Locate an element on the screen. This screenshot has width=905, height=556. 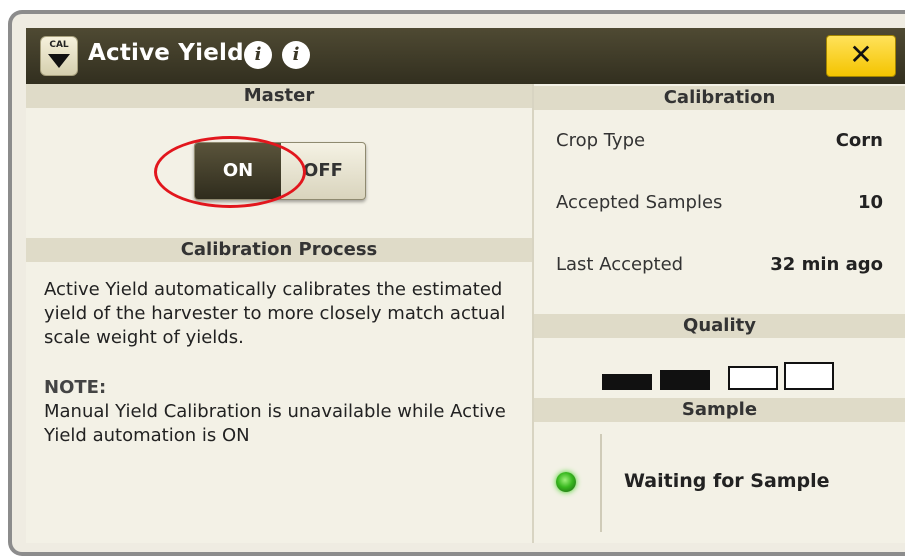
calibration-menu-icon: CAL is located at coordinates (59, 56).